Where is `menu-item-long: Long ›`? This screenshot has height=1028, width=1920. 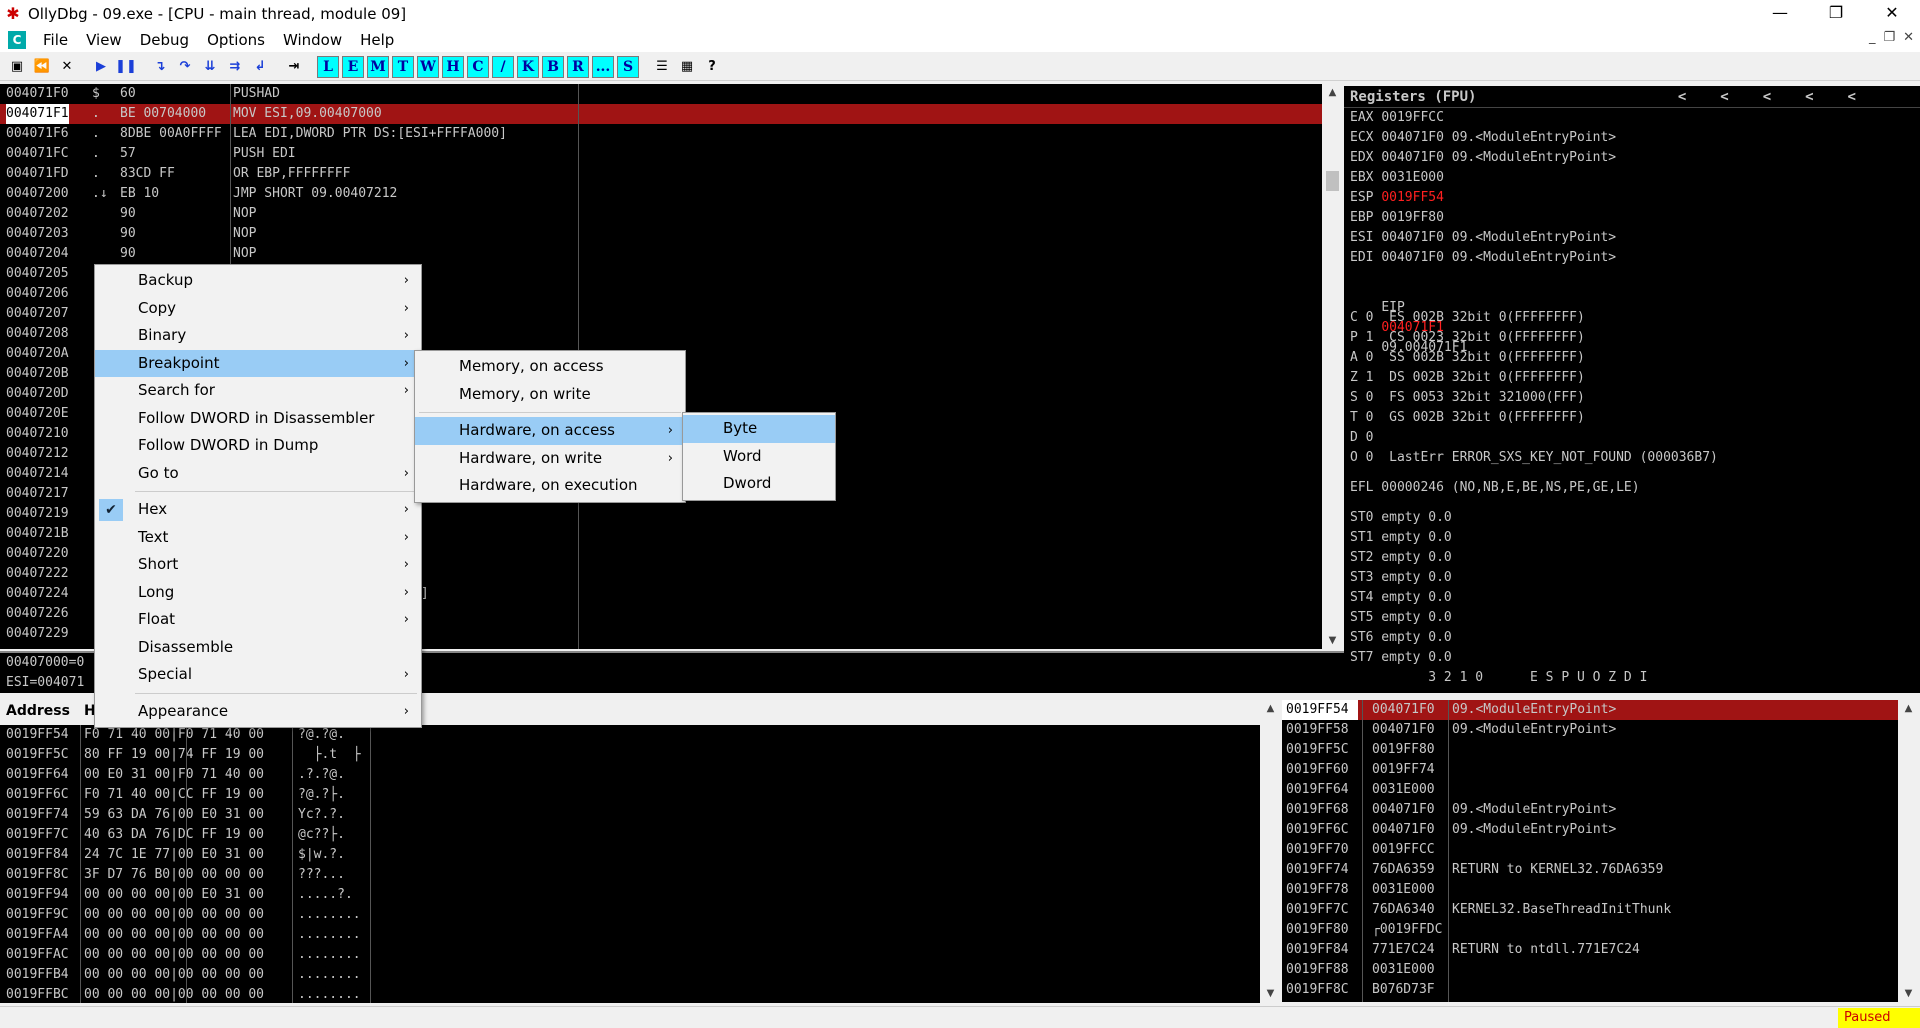 menu-item-long: Long › is located at coordinates (258, 593).